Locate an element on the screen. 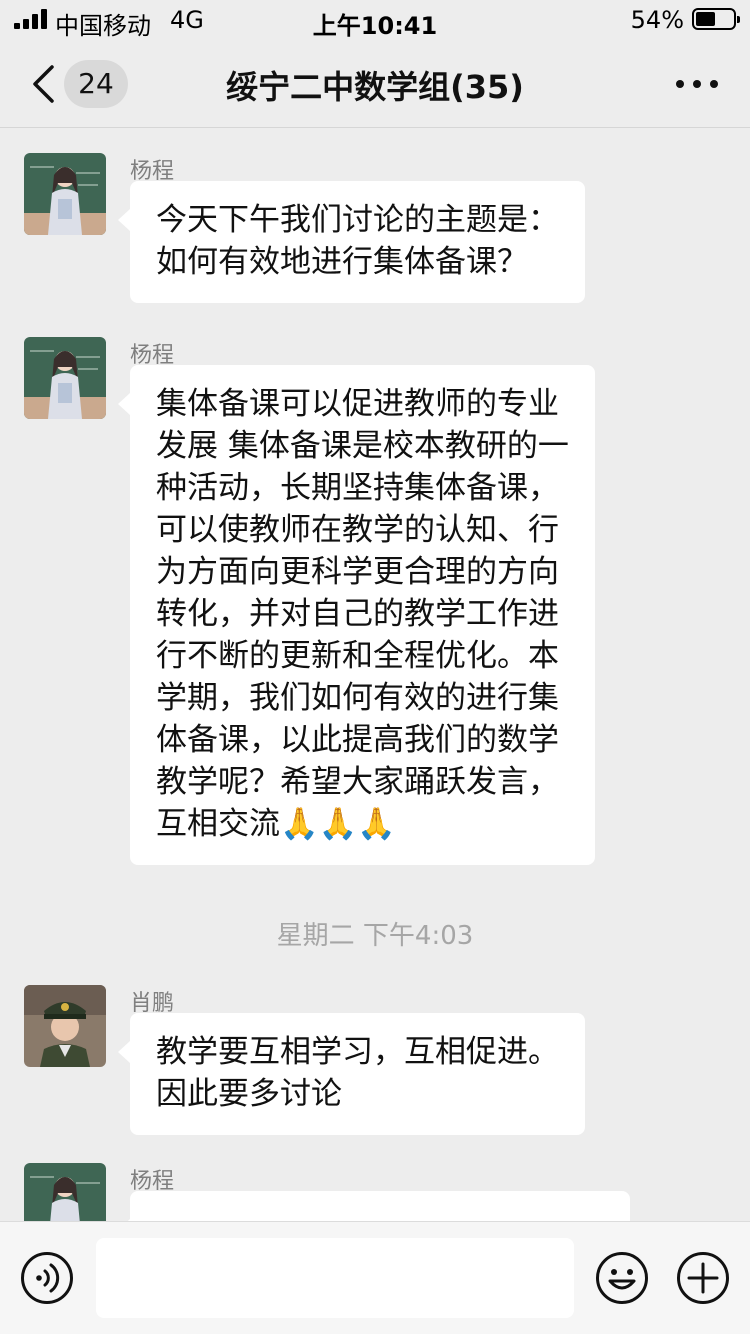 This screenshot has width=750, height=1334. chat-header: 24 绥宁二中数学组(35) is located at coordinates (375, 84).